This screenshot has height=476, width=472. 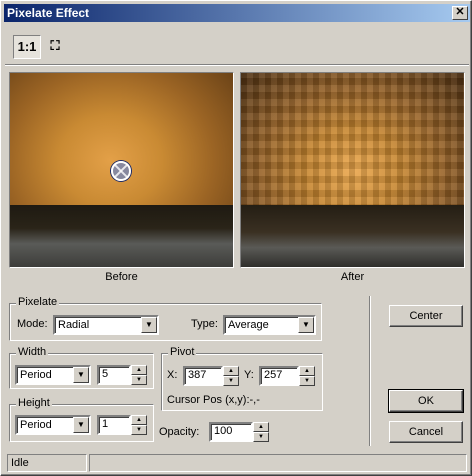 I want to click on pivot-x-input: 387, so click(x=203, y=376).